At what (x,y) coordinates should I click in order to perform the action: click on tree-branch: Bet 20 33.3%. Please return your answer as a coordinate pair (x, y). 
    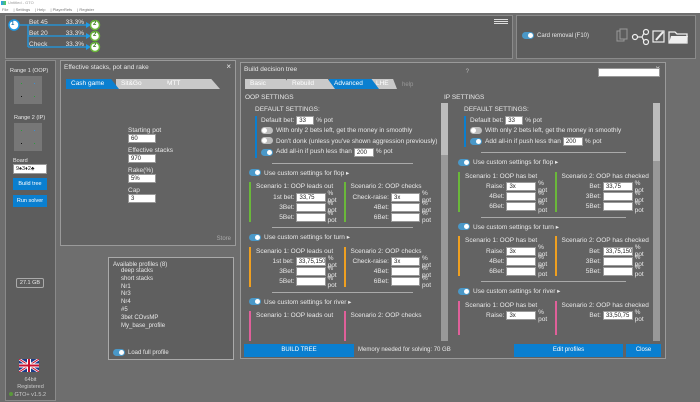
    Looking at the image, I should click on (56, 34).